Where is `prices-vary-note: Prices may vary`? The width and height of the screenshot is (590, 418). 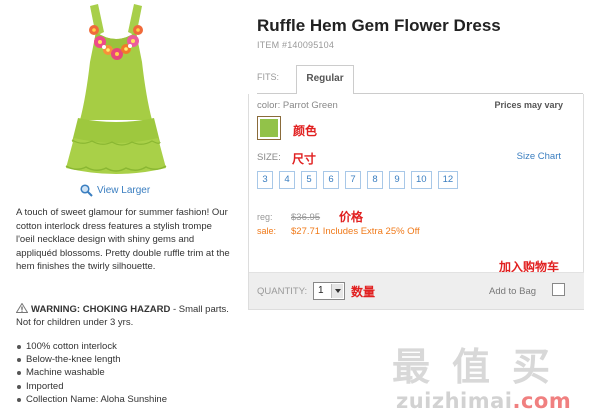
prices-vary-note: Prices may vary is located at coordinates (528, 105).